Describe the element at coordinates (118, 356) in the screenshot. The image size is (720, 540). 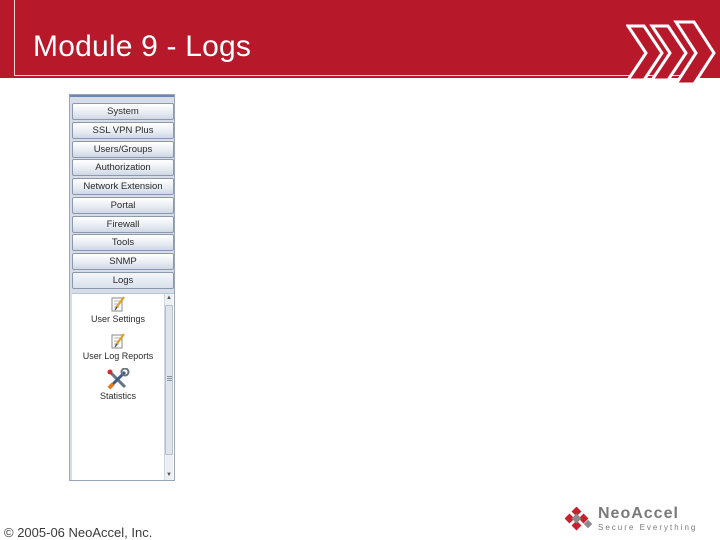
I see `submenu-label: User Log Reports` at that location.